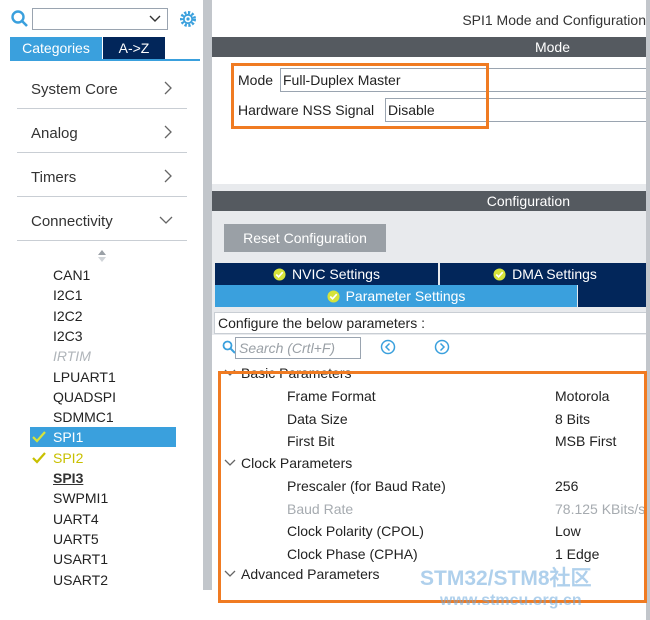 The width and height of the screenshot is (650, 620). Describe the element at coordinates (76, 518) in the screenshot. I see `peripheral-label: UART4` at that location.